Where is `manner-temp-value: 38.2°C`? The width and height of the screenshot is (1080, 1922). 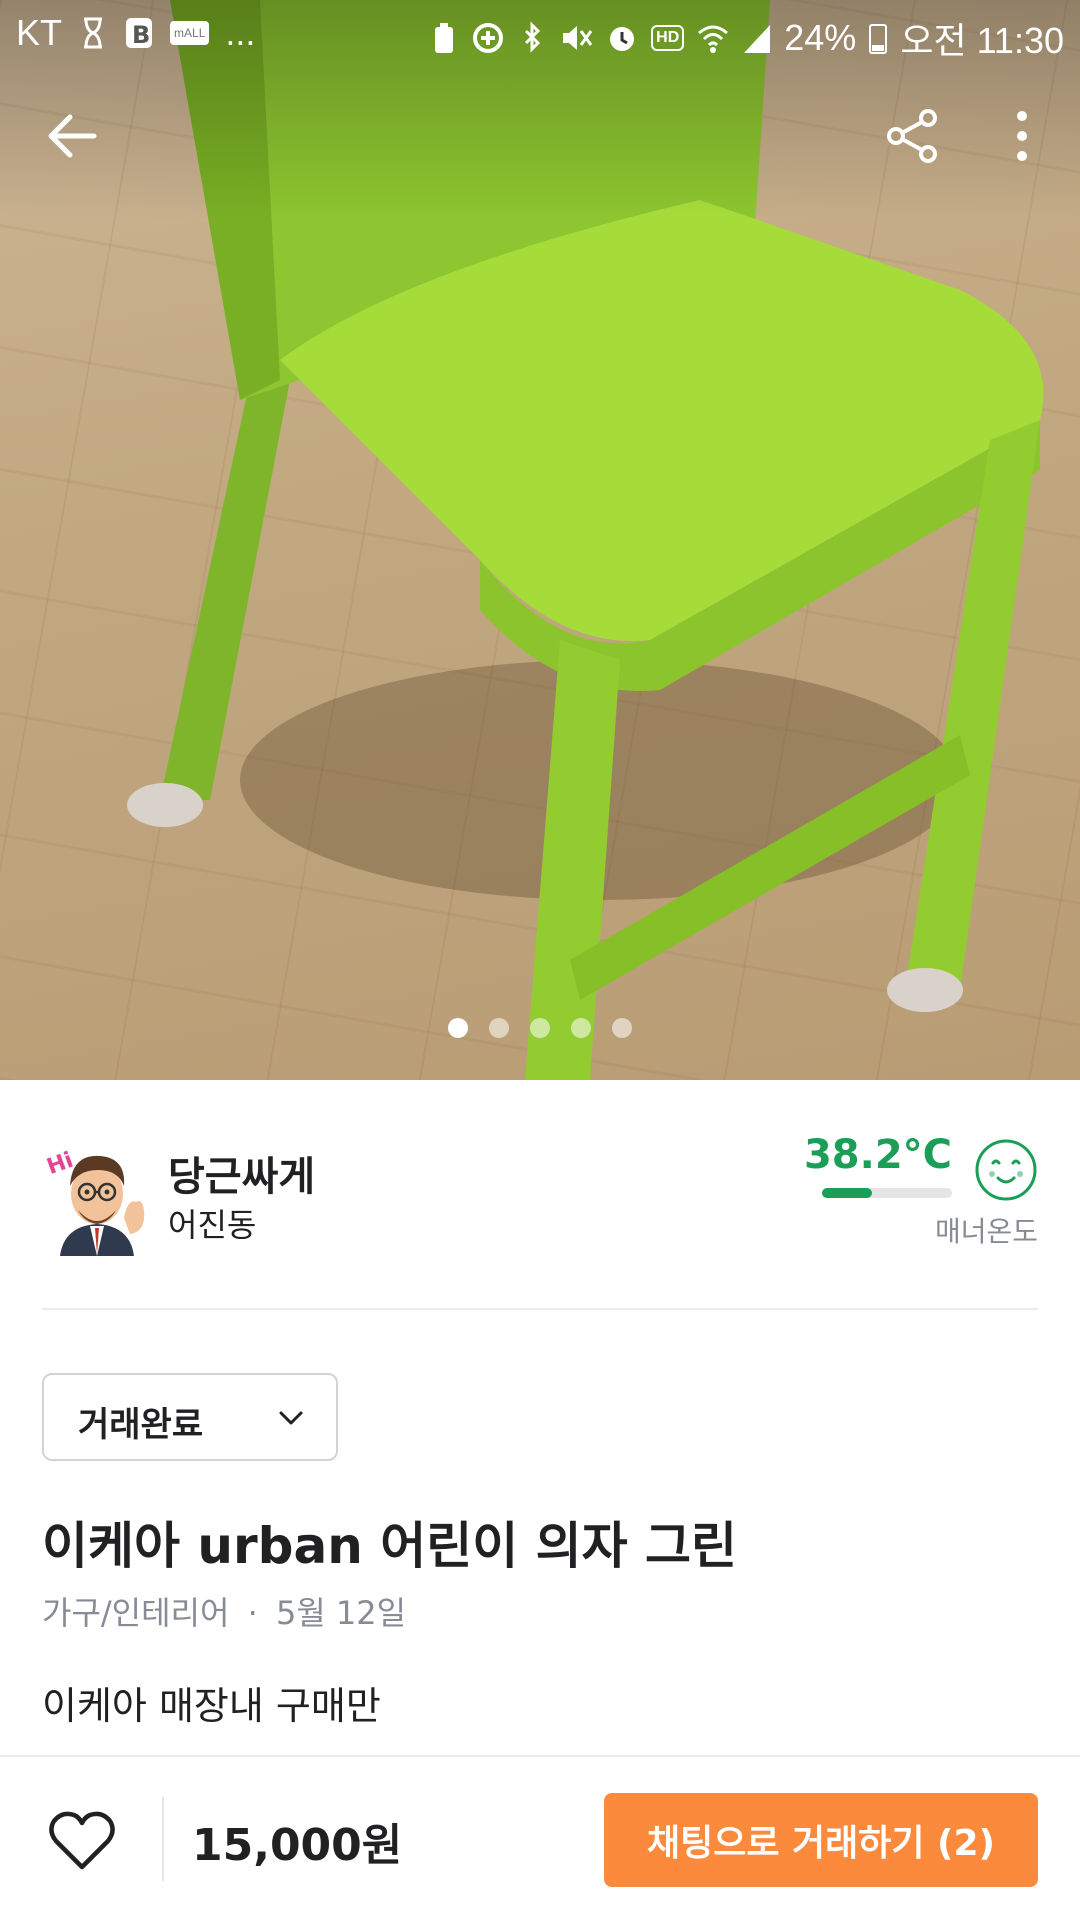
manner-temp-value: 38.2°C is located at coordinates (877, 1155).